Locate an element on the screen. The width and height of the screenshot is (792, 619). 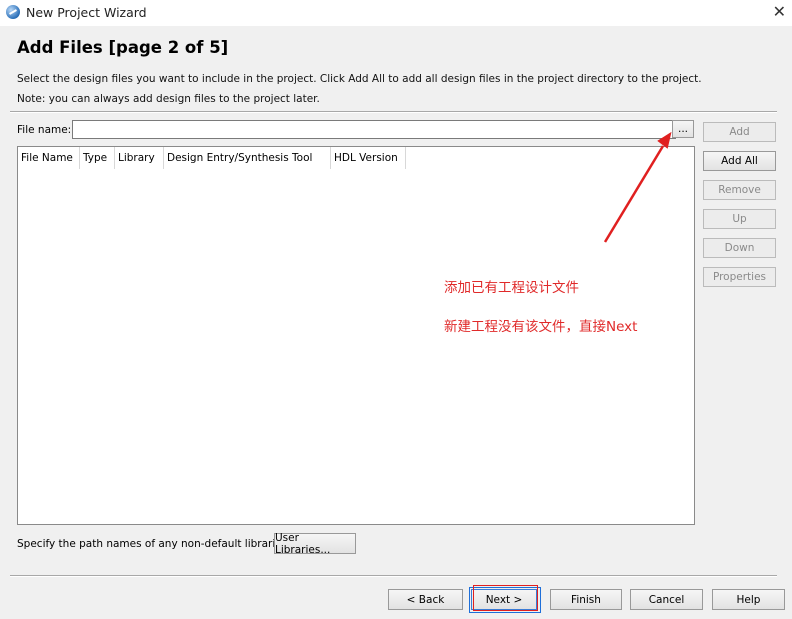
file-name-label: File name: is located at coordinates (44, 130).